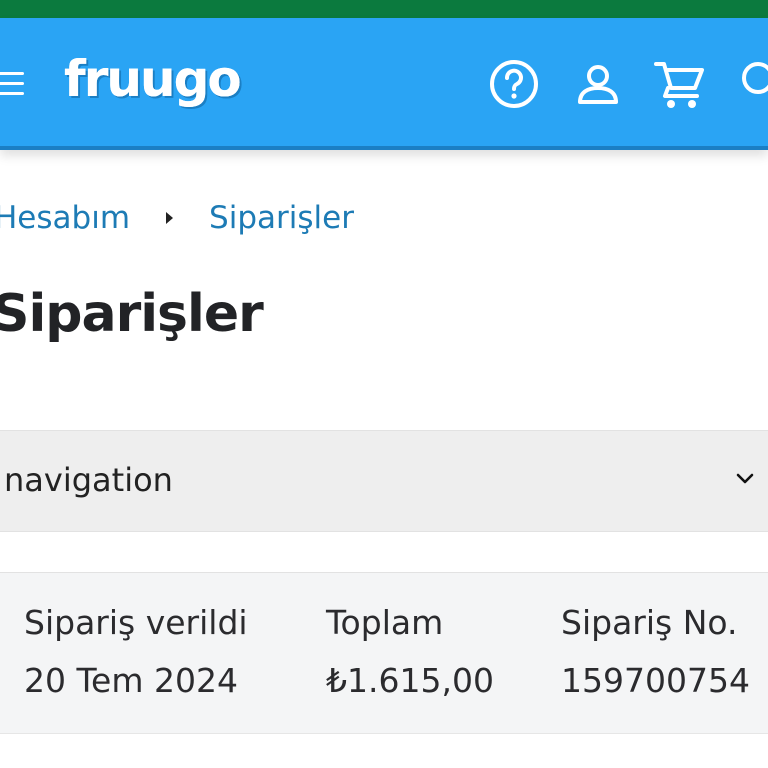 The width and height of the screenshot is (768, 768). Describe the element at coordinates (132, 314) in the screenshot. I see `page-title: Siparişler` at that location.